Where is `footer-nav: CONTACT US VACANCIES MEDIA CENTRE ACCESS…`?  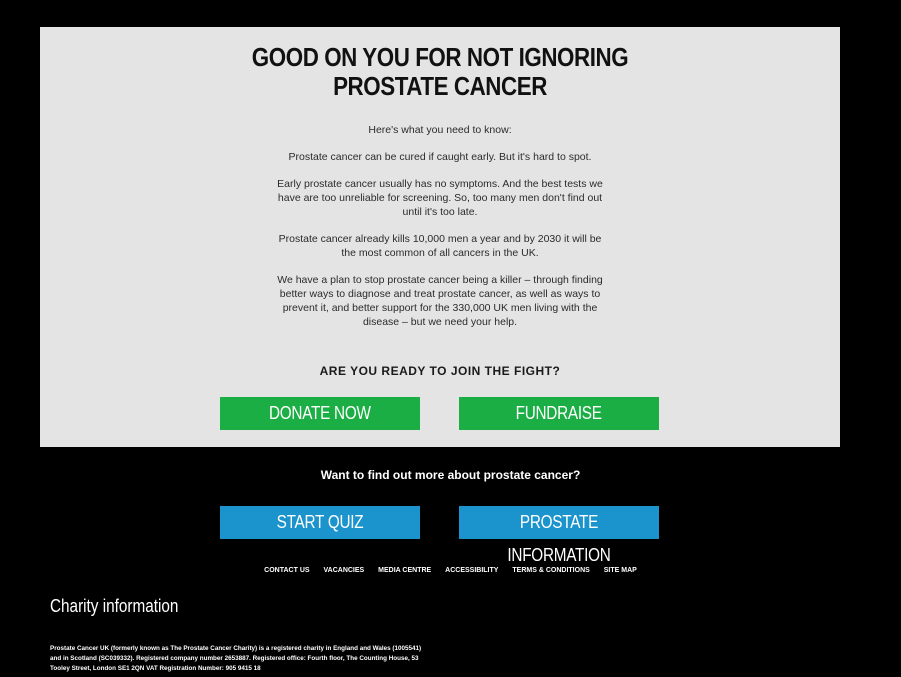 footer-nav: CONTACT US VACANCIES MEDIA CENTRE ACCESS… is located at coordinates (450, 570).